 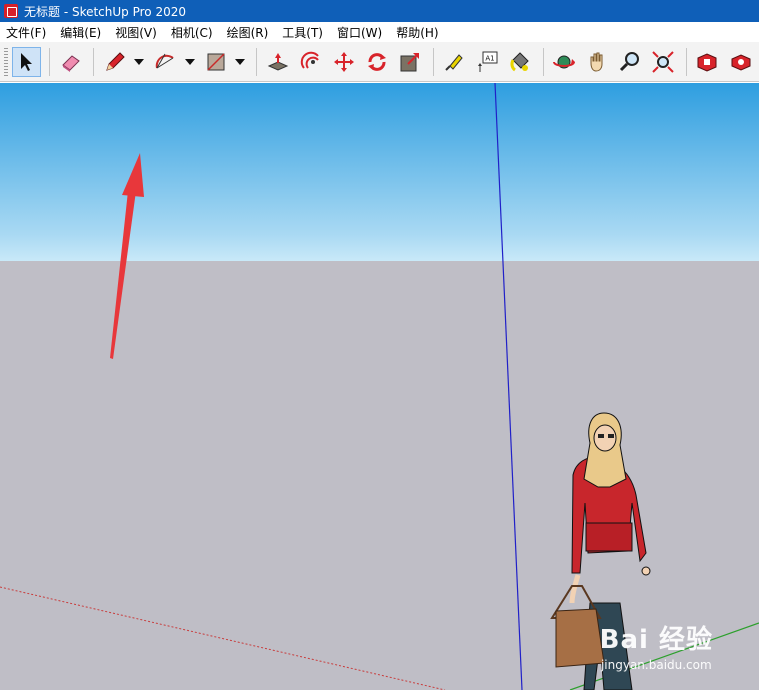 I want to click on eraser-tool-button, so click(x=70, y=62).